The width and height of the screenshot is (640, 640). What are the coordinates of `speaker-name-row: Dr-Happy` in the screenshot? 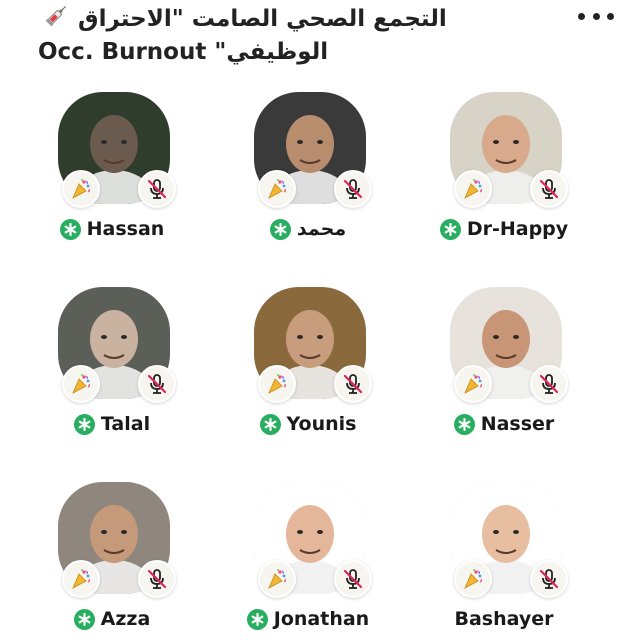 It's located at (504, 229).